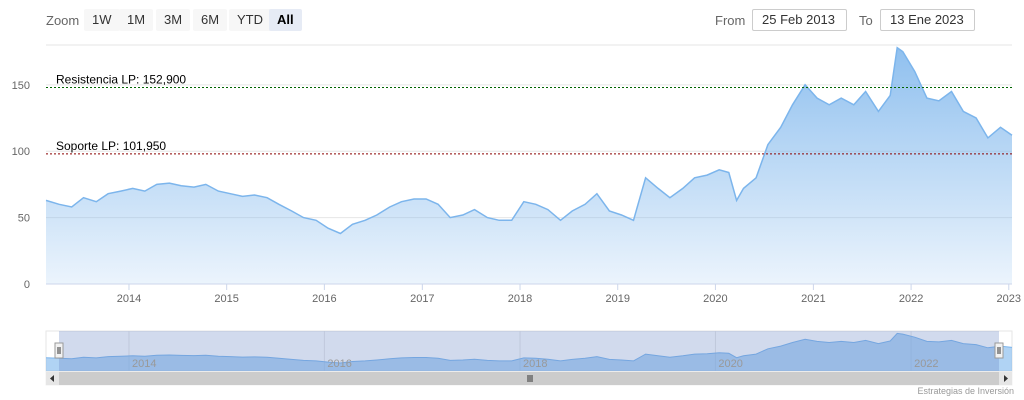  What do you see at coordinates (965, 391) in the screenshot?
I see `credits-text: Estrategias de Inversión` at bounding box center [965, 391].